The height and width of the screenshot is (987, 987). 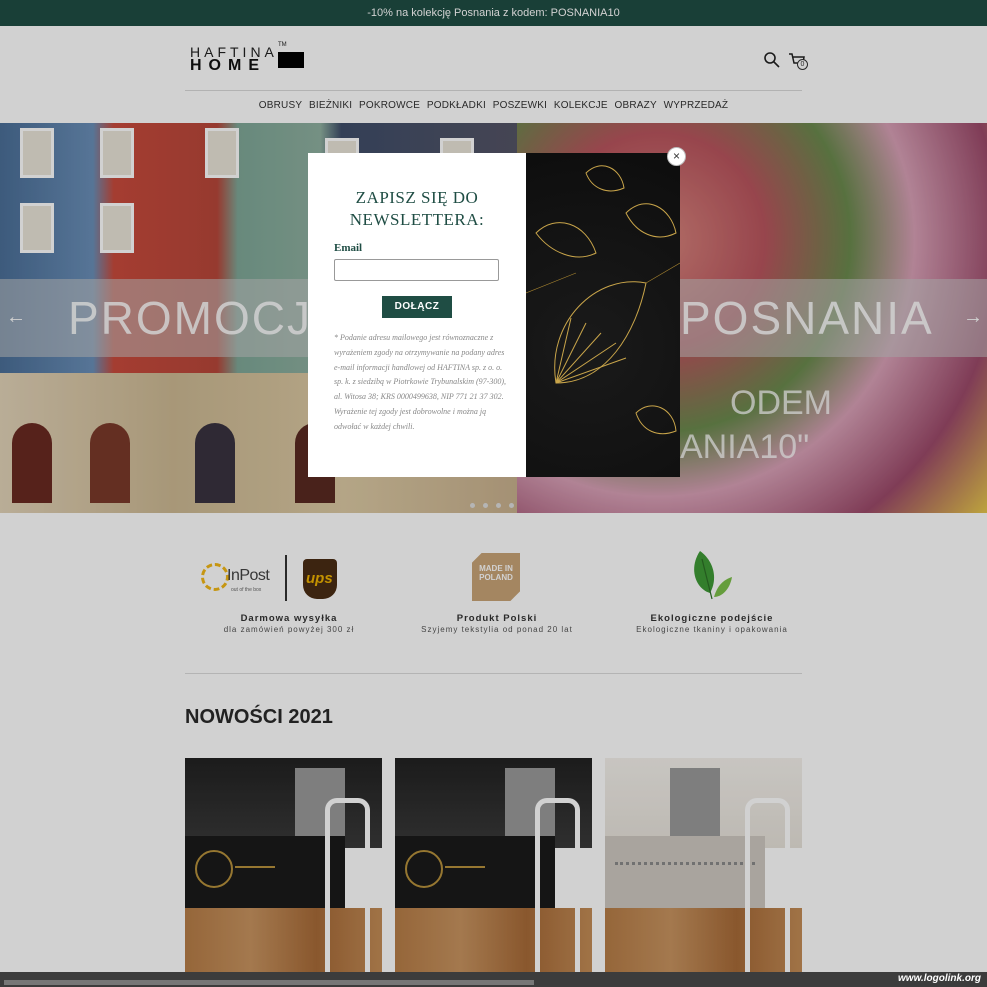 I want to click on watermark-strip, so click(x=269, y=982).